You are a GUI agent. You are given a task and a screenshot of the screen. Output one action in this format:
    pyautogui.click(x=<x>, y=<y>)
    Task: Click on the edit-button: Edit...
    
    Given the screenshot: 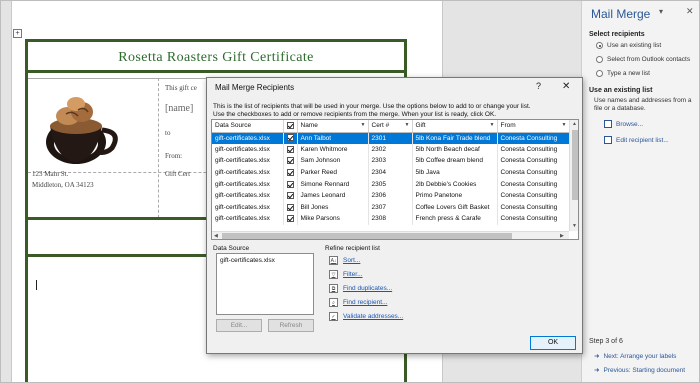 What is the action you would take?
    pyautogui.click(x=239, y=325)
    